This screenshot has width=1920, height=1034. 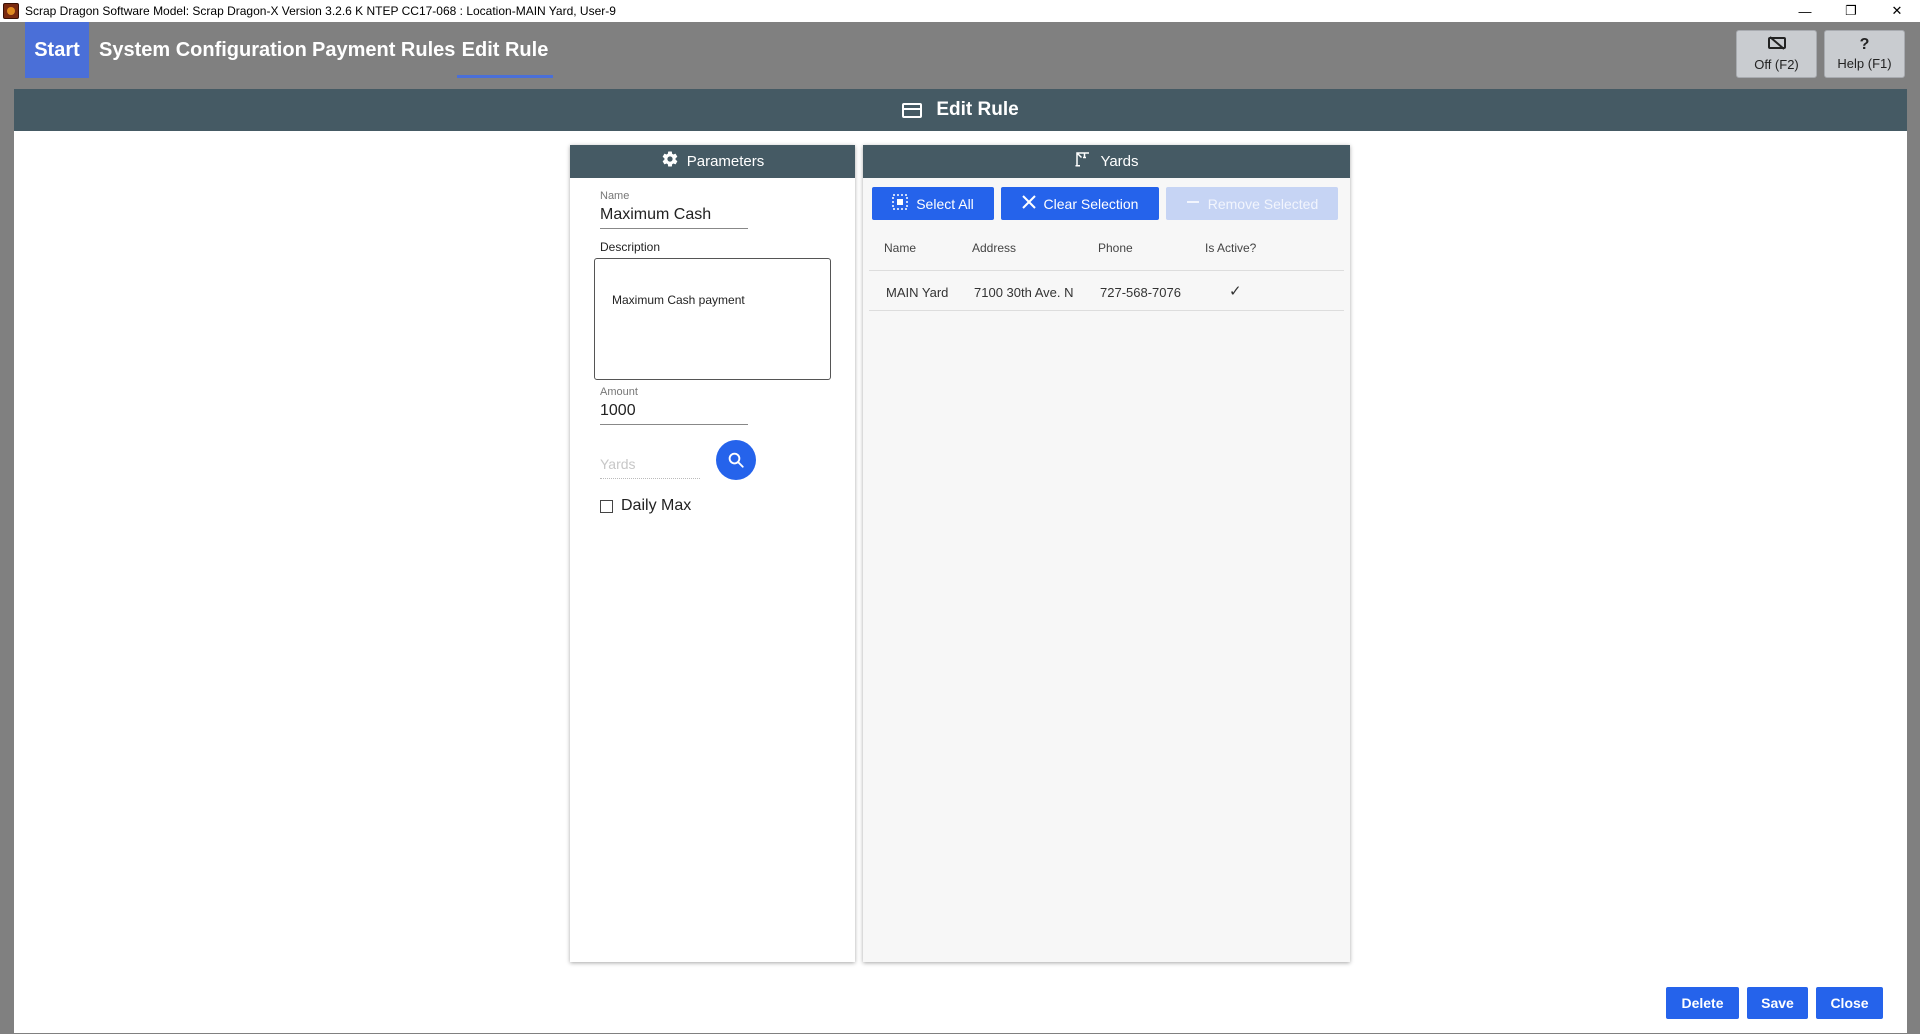 I want to click on amount-underline, so click(x=674, y=424).